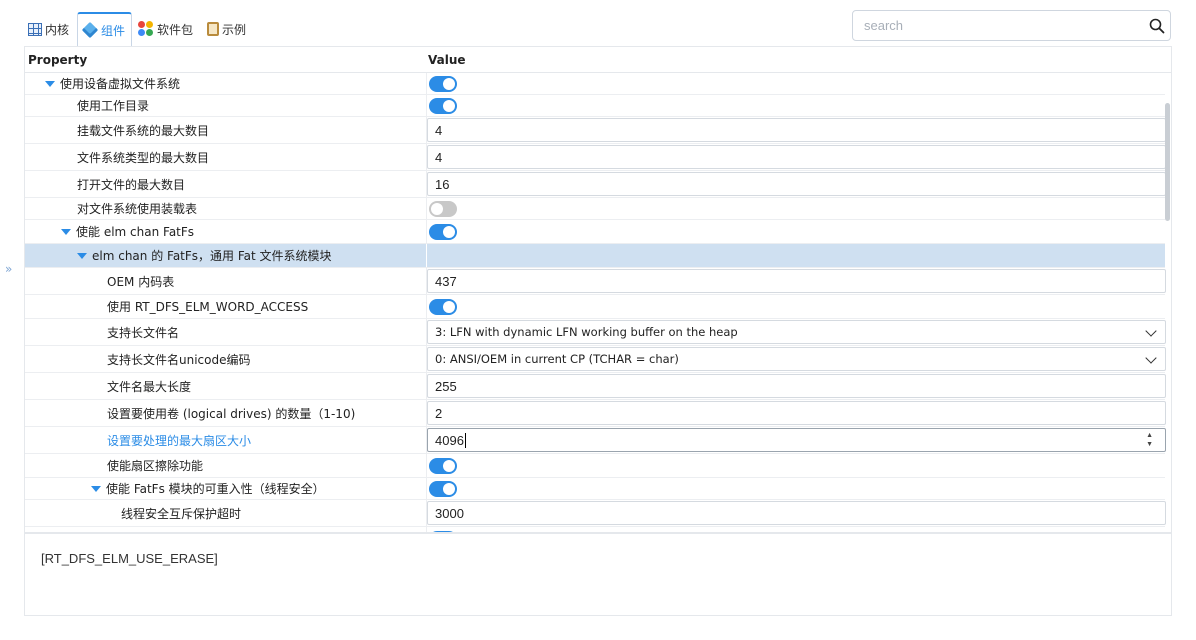 This screenshot has height=640, width=1196. What do you see at coordinates (226, 29) in the screenshot?
I see `tab-examples: 示例` at bounding box center [226, 29].